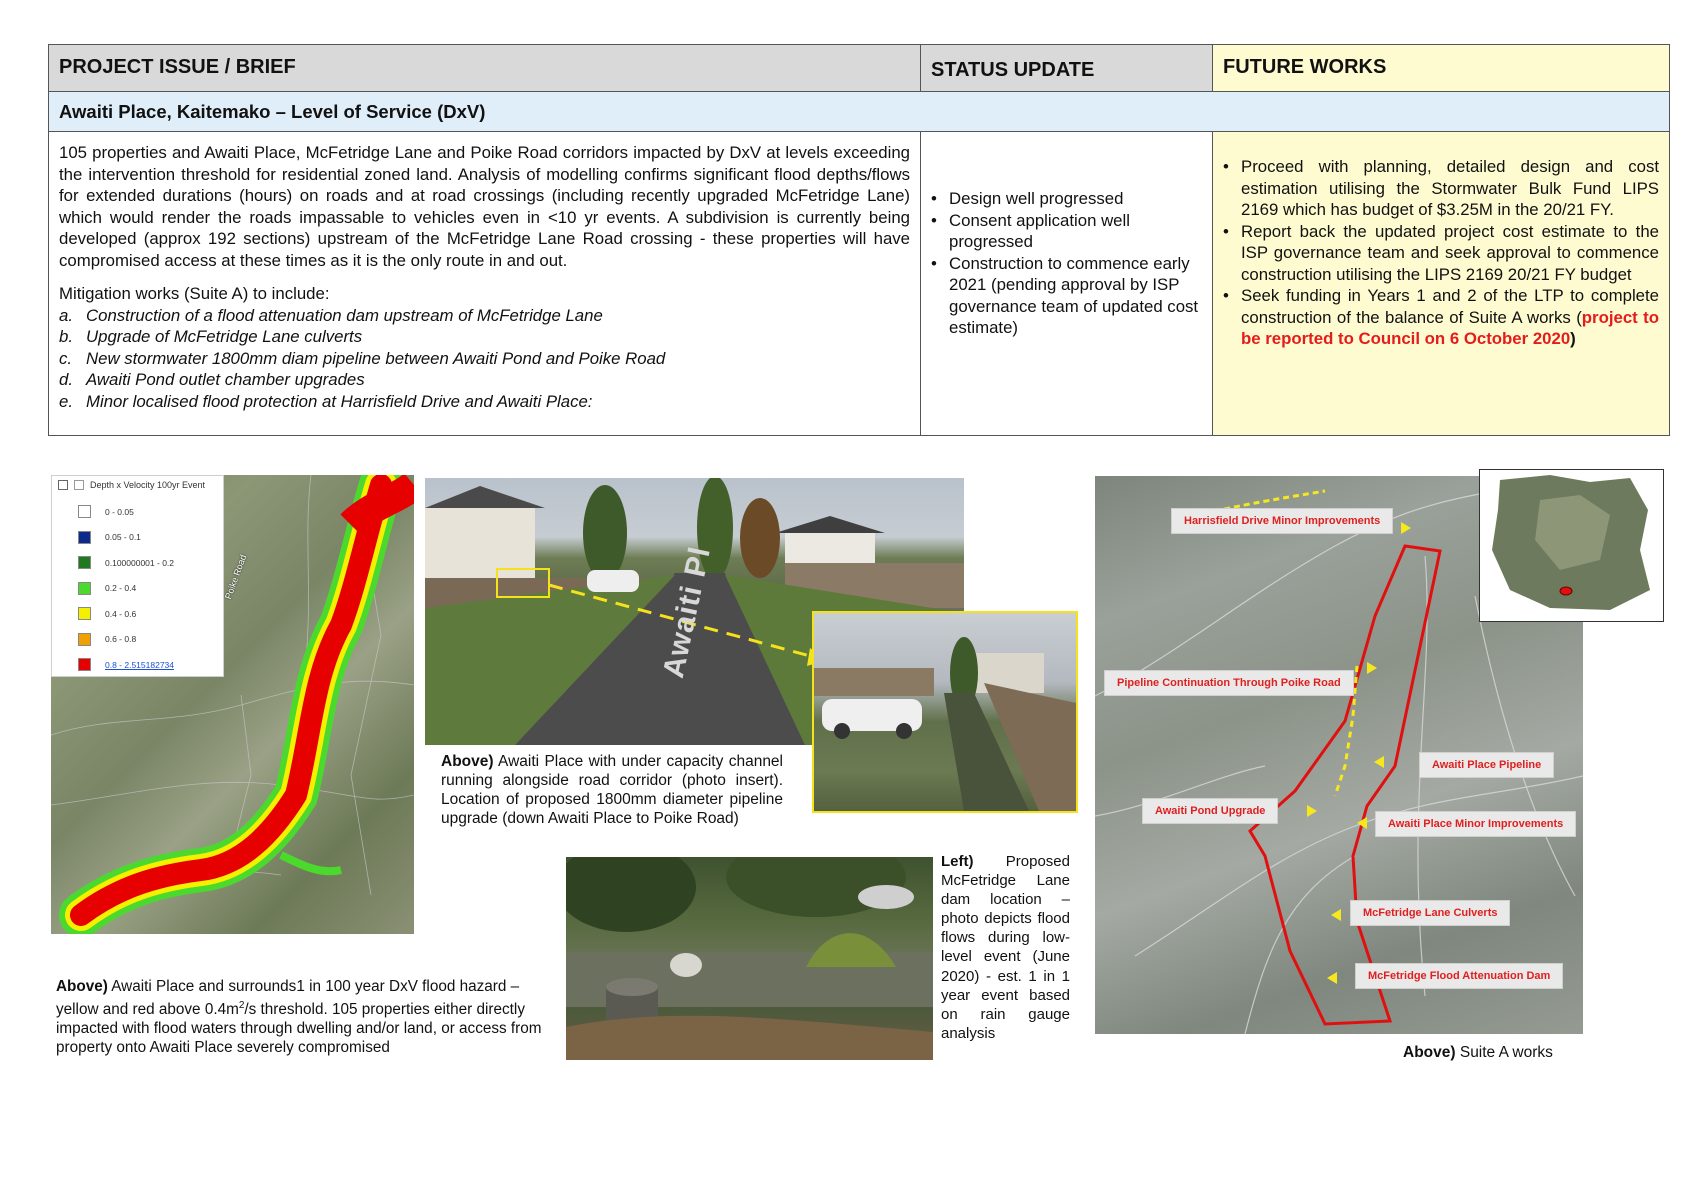 This screenshot has height=1193, width=1701. What do you see at coordinates (137, 512) in the screenshot?
I see `legend-item: 0 - 0.05` at bounding box center [137, 512].